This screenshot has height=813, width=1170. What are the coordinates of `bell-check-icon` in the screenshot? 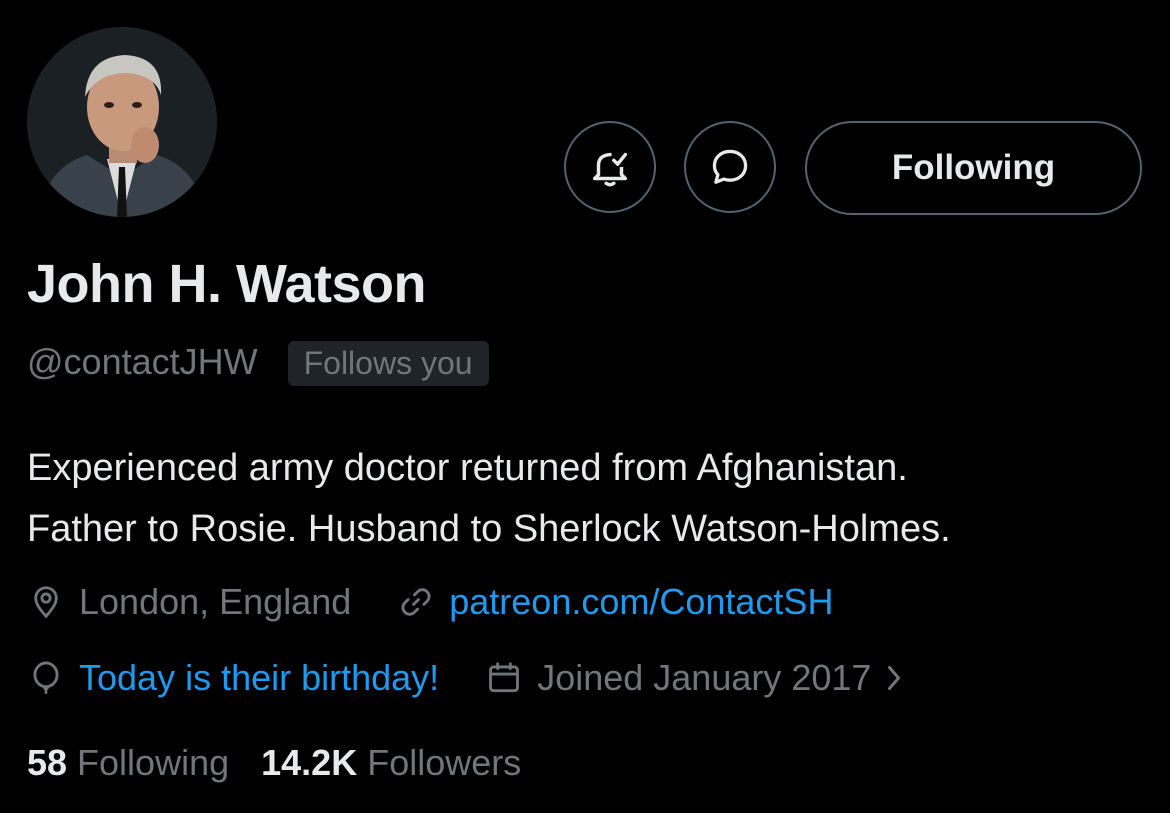 It's located at (610, 169).